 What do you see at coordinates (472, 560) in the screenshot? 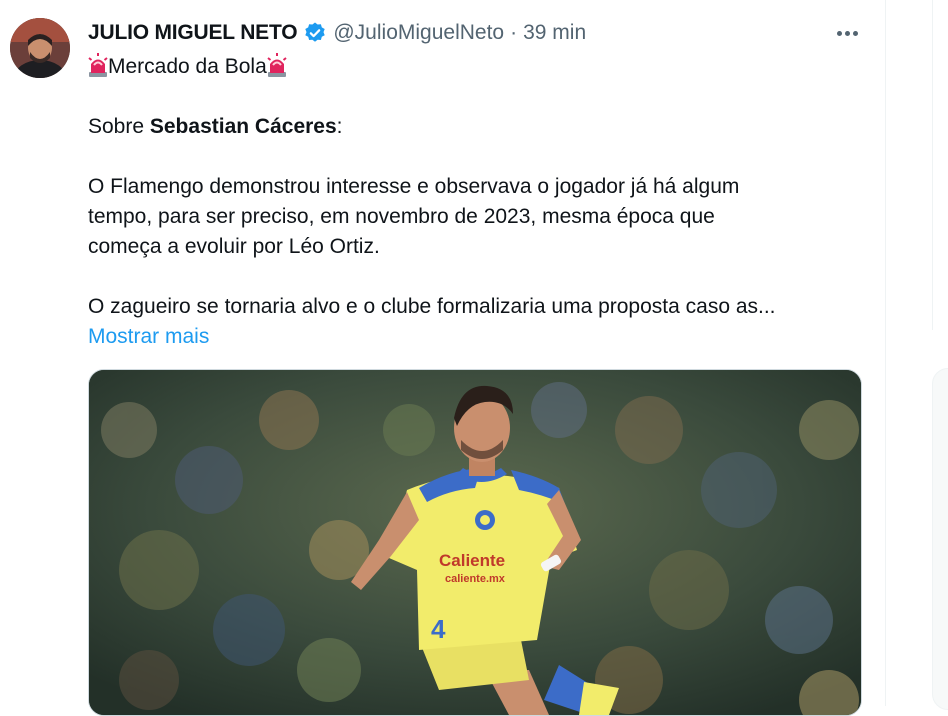
I see `jersey-sponsor: Caliente` at bounding box center [472, 560].